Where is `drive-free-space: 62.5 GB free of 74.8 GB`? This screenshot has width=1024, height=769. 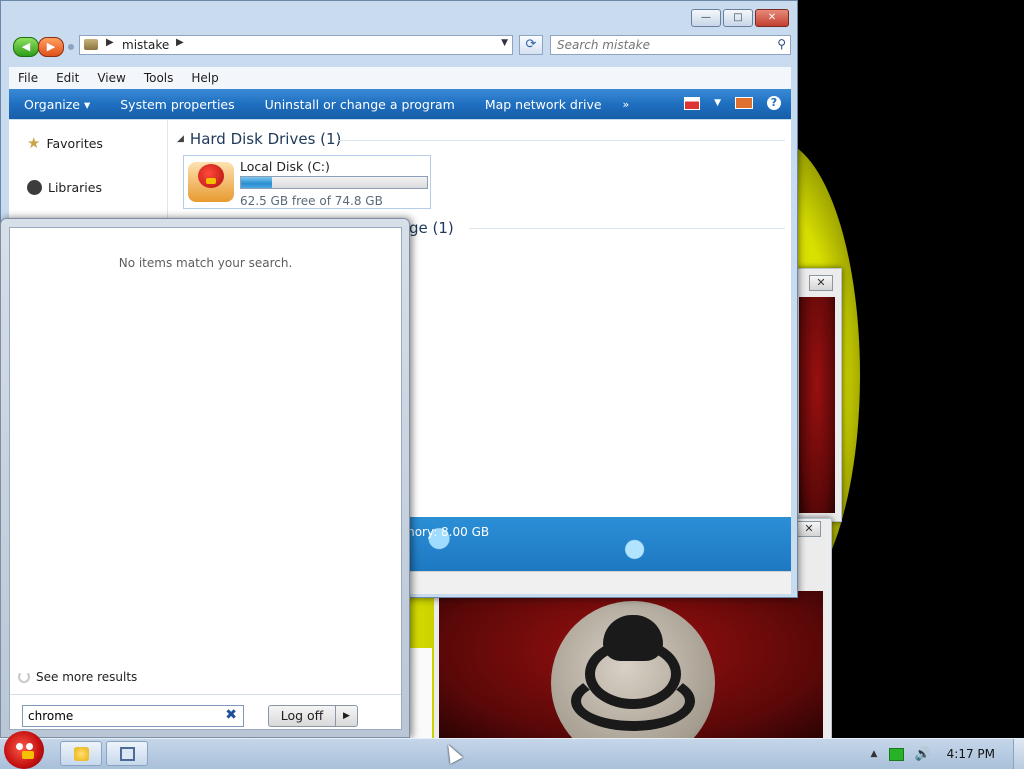 drive-free-space: 62.5 GB free of 74.8 GB is located at coordinates (311, 201).